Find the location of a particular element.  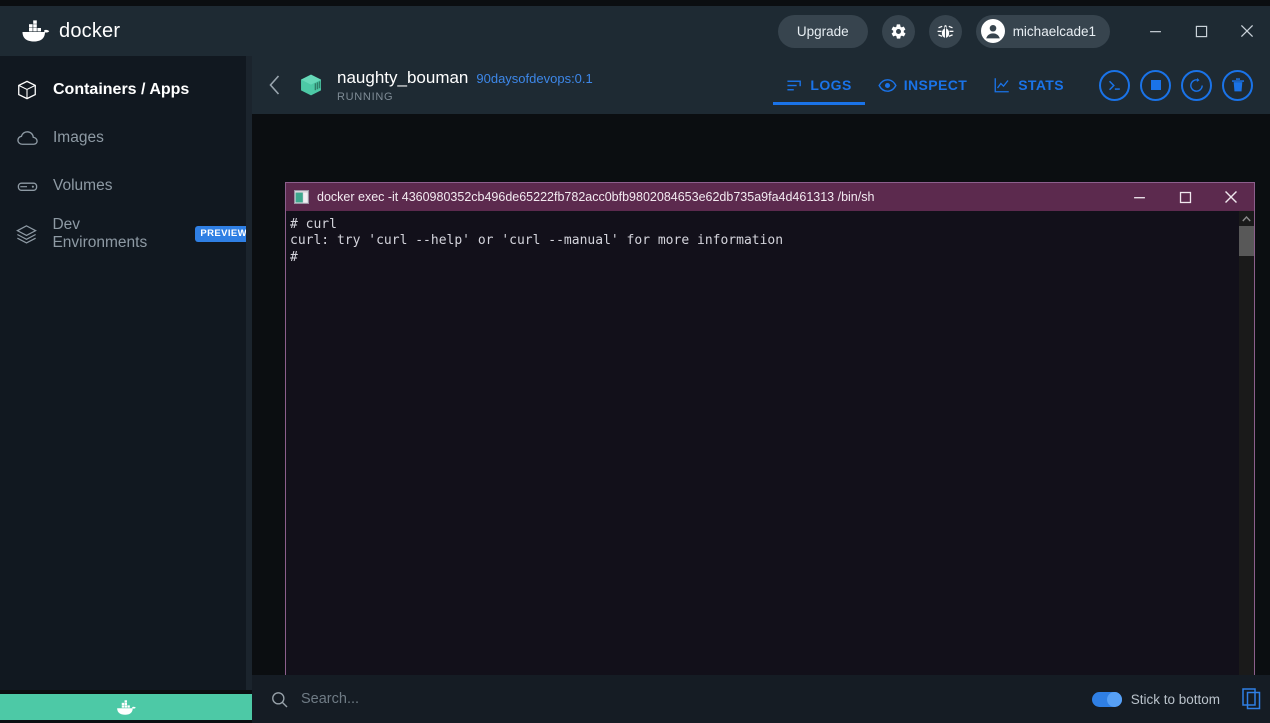

container-actions is located at coordinates (1176, 85).